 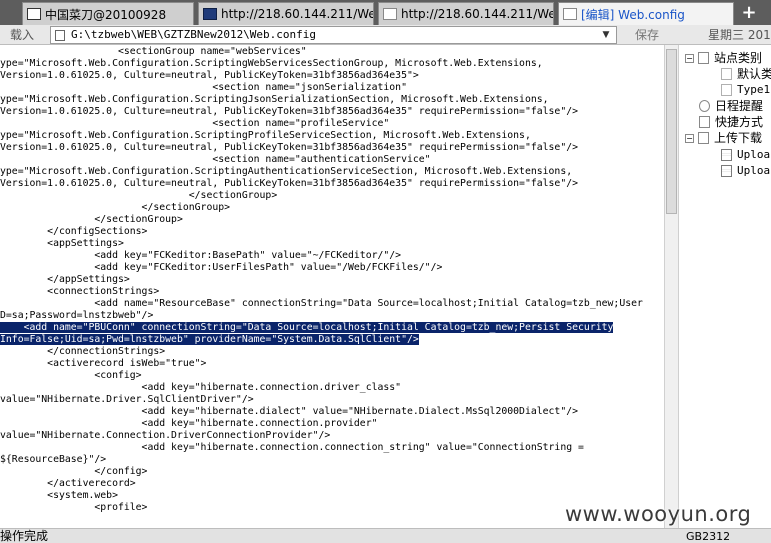 I want to click on path-field: ▼, so click(x=333, y=35).